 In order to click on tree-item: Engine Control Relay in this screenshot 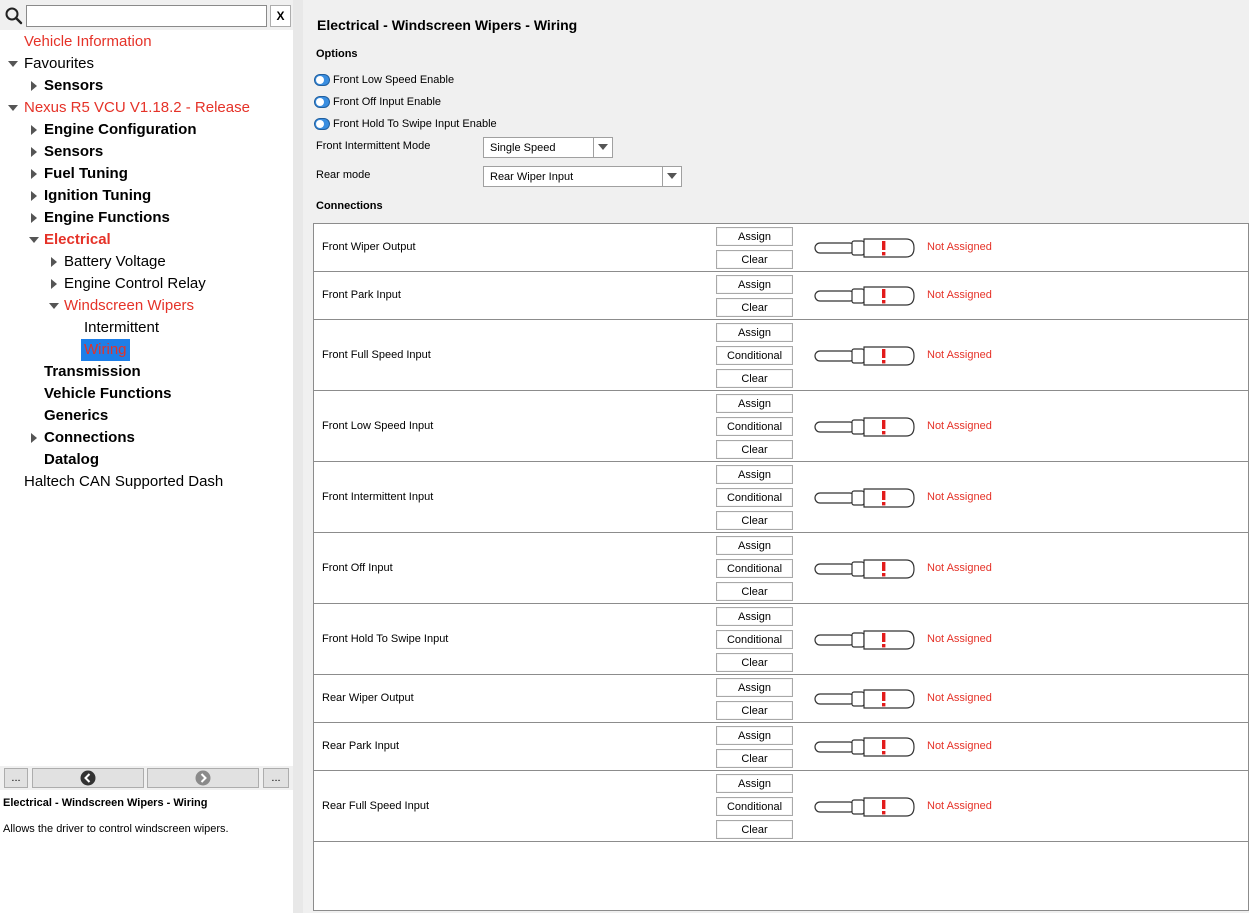, I will do `click(146, 284)`.